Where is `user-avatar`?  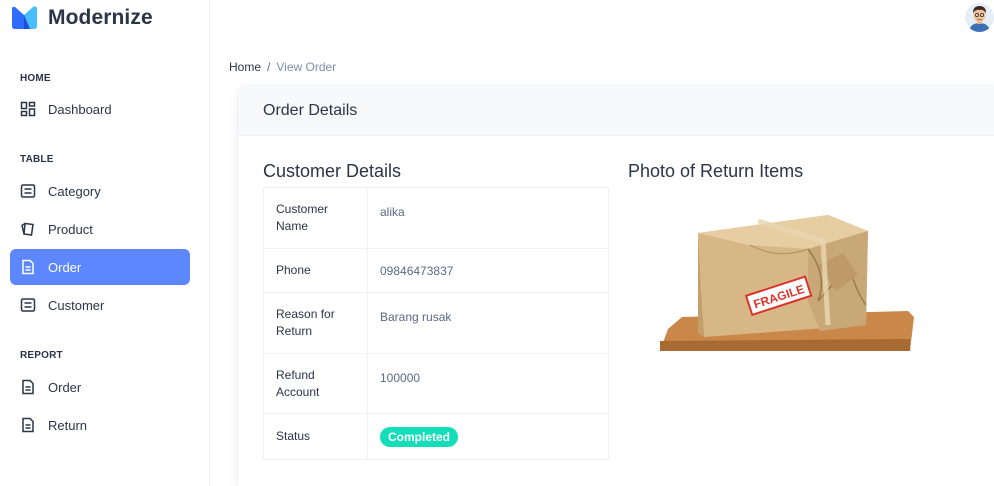 user-avatar is located at coordinates (979, 17).